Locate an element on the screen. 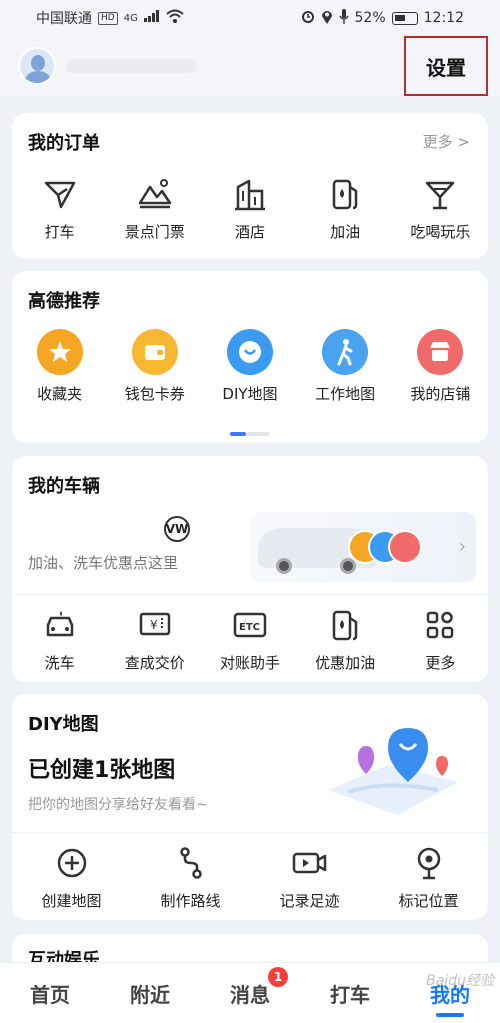  diy-item-record-footprint: 记录足迹 is located at coordinates (310, 877).